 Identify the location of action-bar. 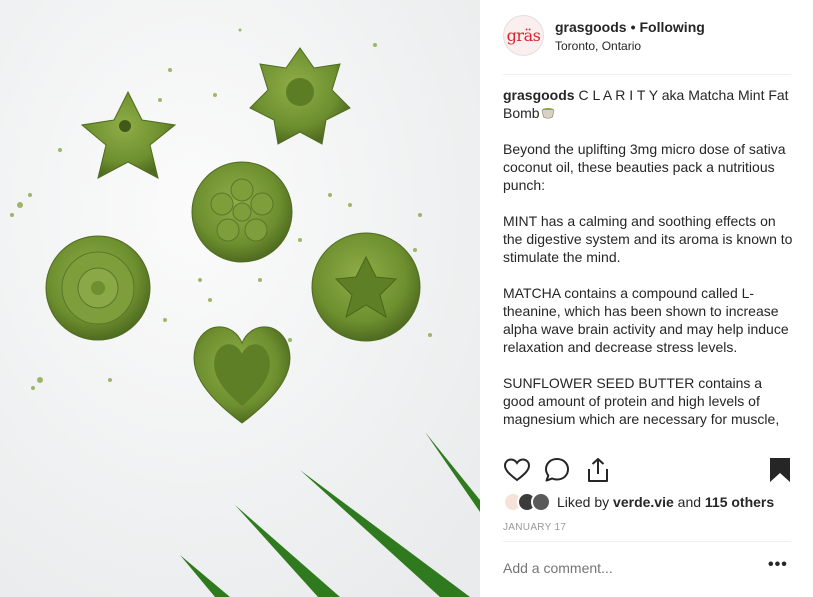
(648, 471).